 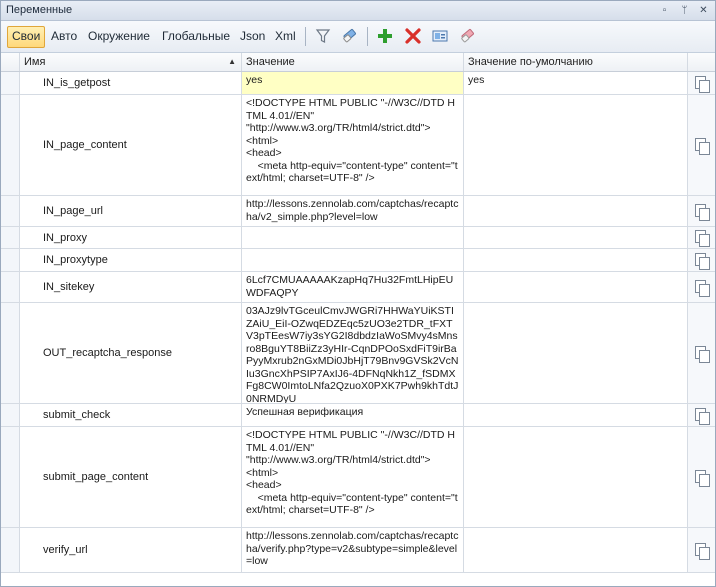 What do you see at coordinates (285, 36) in the screenshot?
I see `tab-xml: Xml` at bounding box center [285, 36].